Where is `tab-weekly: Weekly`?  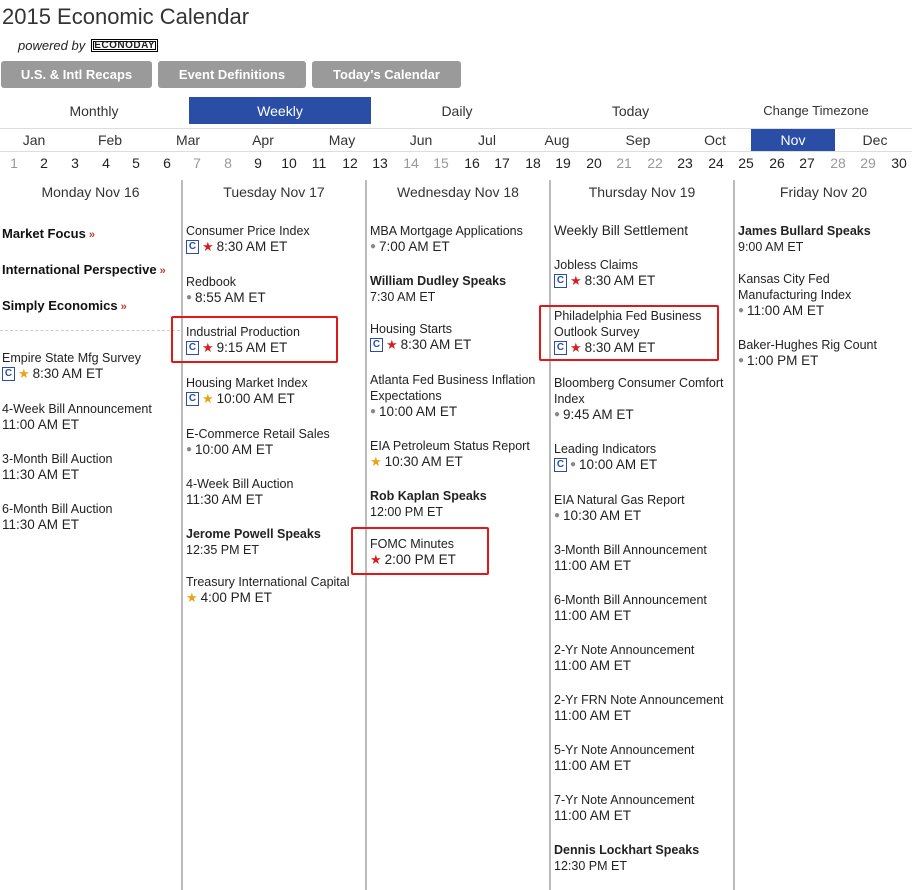
tab-weekly: Weekly is located at coordinates (280, 110).